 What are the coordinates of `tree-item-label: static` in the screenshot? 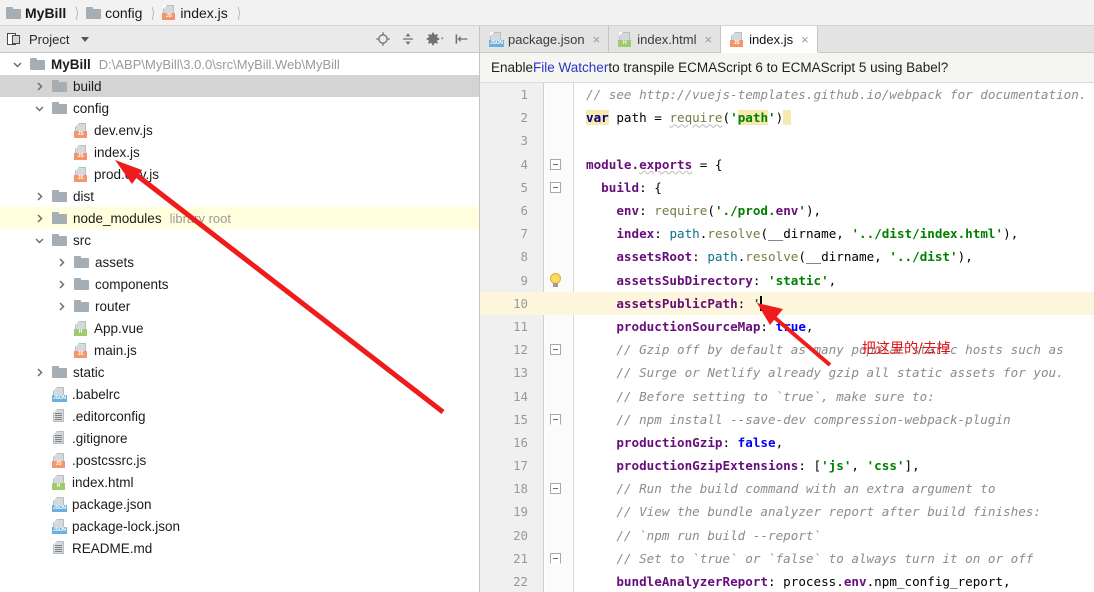 It's located at (89, 372).